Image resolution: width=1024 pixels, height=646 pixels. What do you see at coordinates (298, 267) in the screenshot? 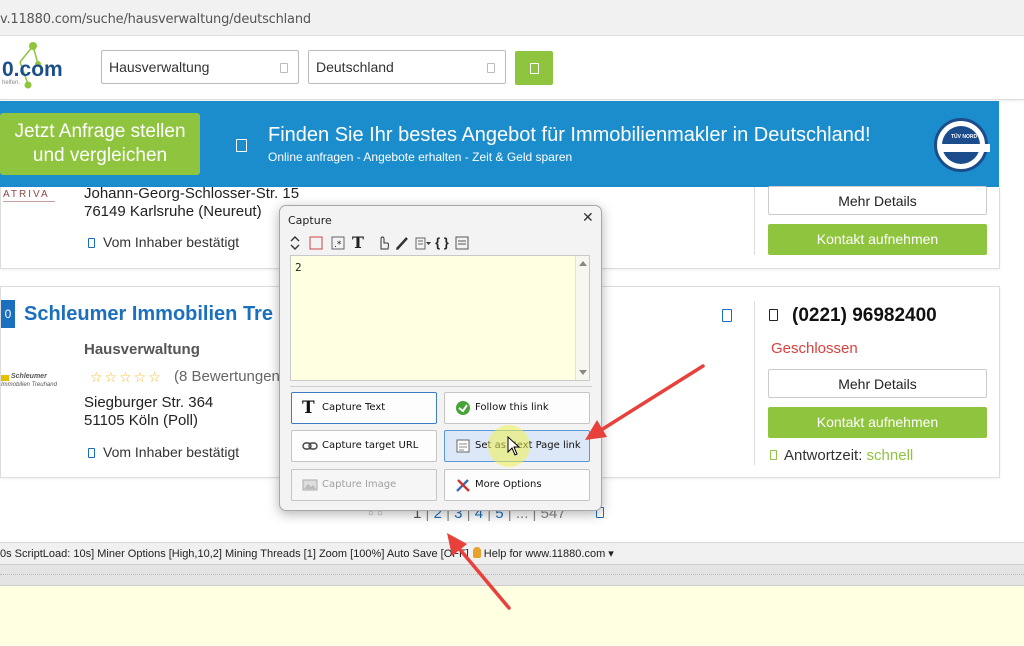
I see `capture-content: 2` at bounding box center [298, 267].